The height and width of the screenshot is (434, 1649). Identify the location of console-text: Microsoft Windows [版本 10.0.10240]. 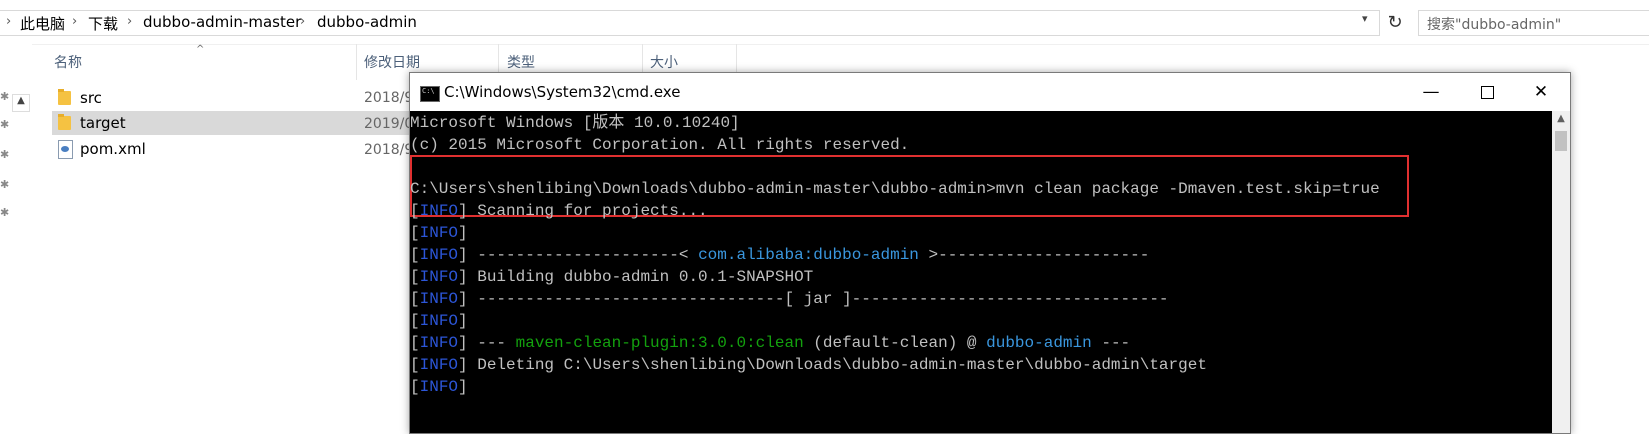
(575, 123).